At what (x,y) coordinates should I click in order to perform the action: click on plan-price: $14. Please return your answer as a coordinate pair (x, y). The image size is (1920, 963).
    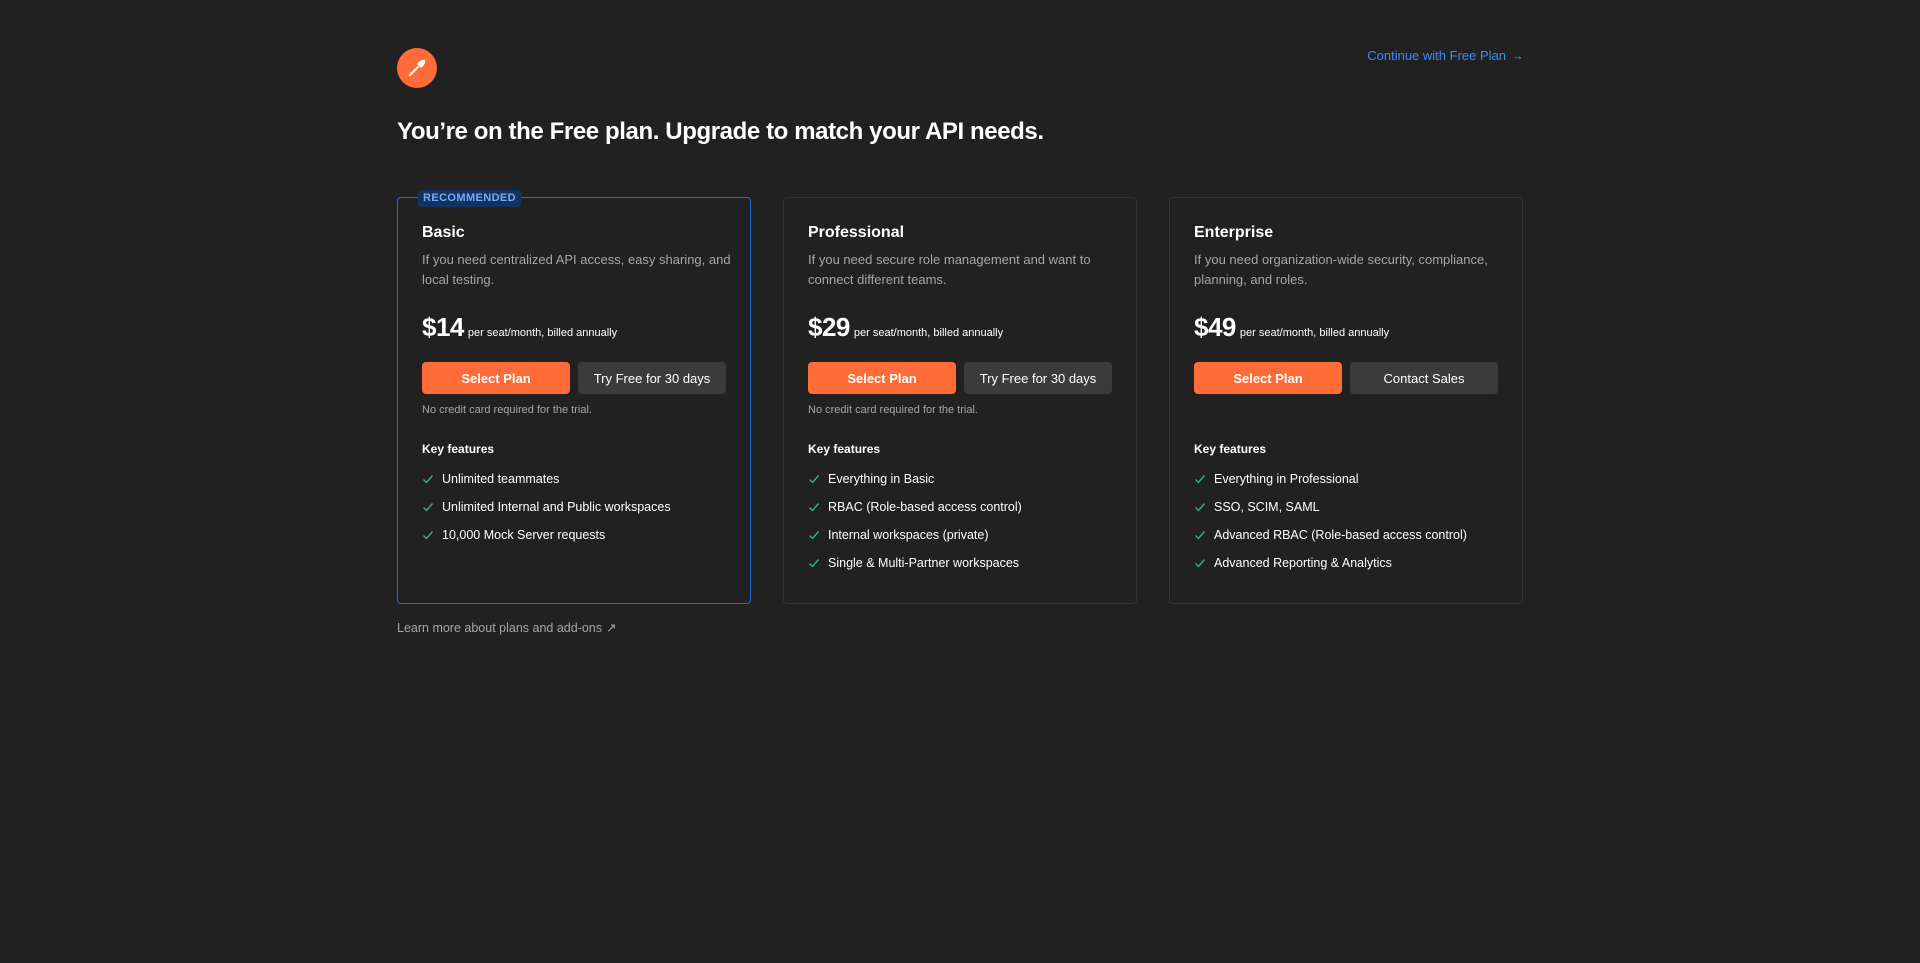
    Looking at the image, I should click on (443, 327).